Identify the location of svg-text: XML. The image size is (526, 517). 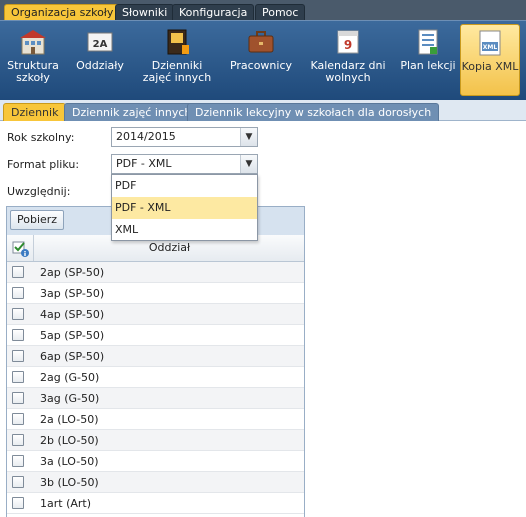
(490, 47).